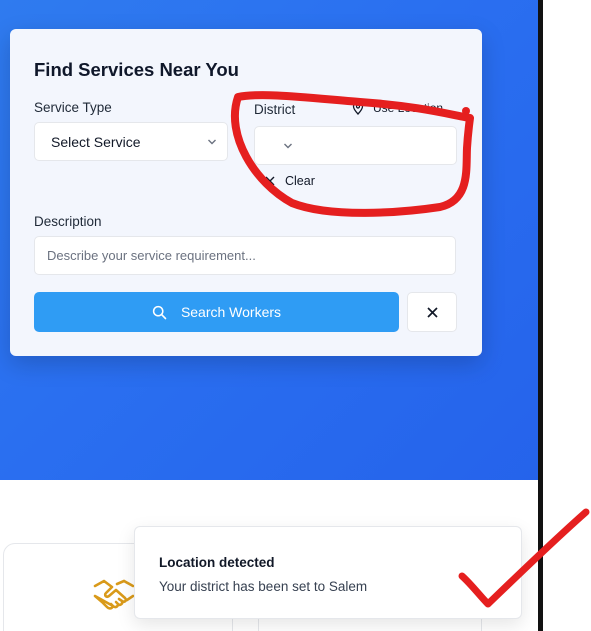  What do you see at coordinates (275, 109) in the screenshot?
I see `district-label: District` at bounding box center [275, 109].